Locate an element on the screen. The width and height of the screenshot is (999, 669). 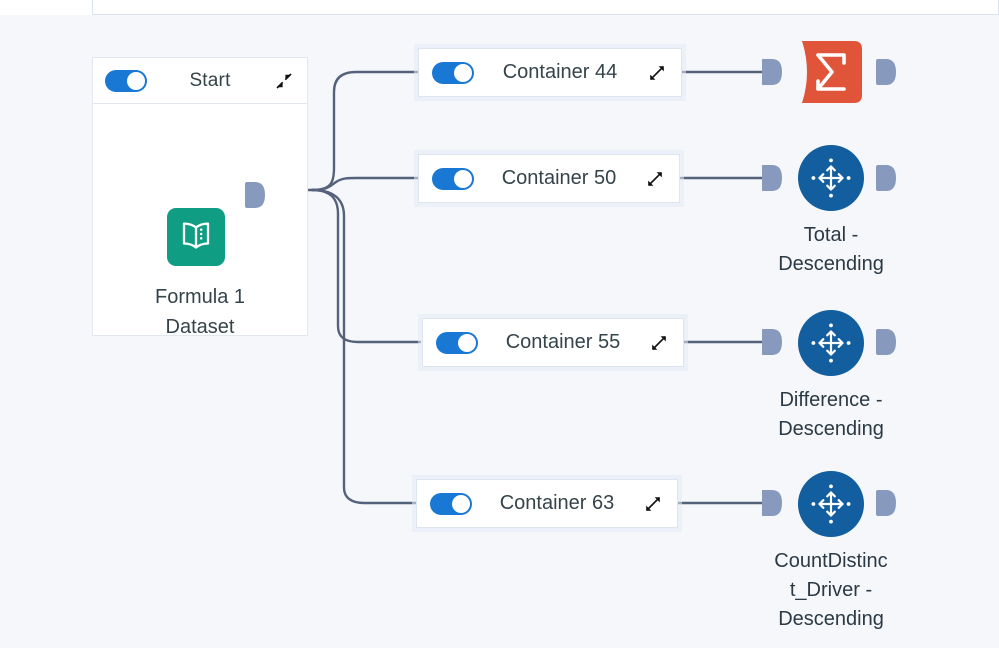
container-63-toggle is located at coordinates (451, 503).